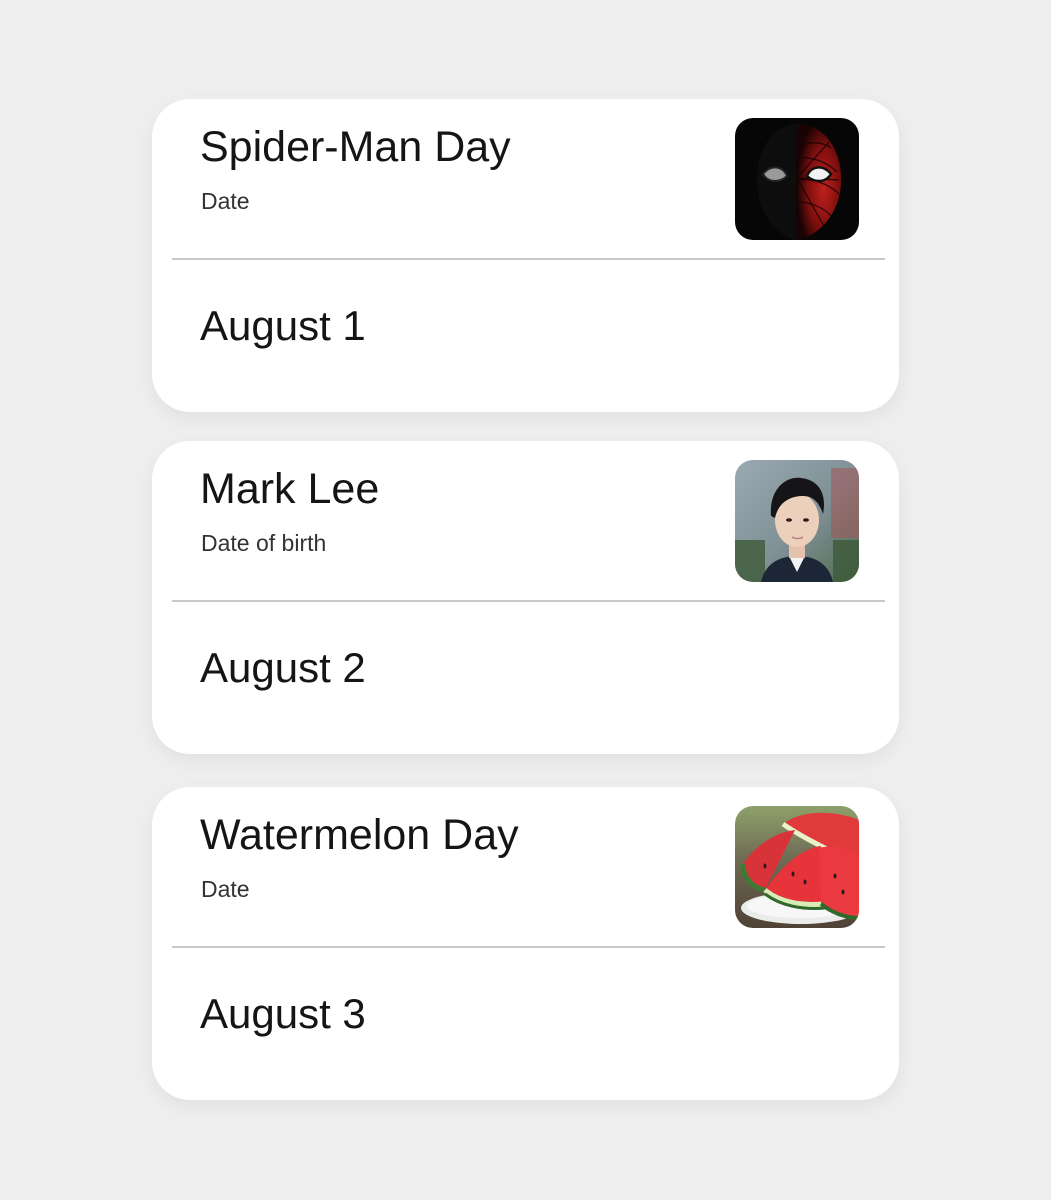 This screenshot has width=1051, height=1200. I want to click on card-title: Watermelon Day, so click(359, 835).